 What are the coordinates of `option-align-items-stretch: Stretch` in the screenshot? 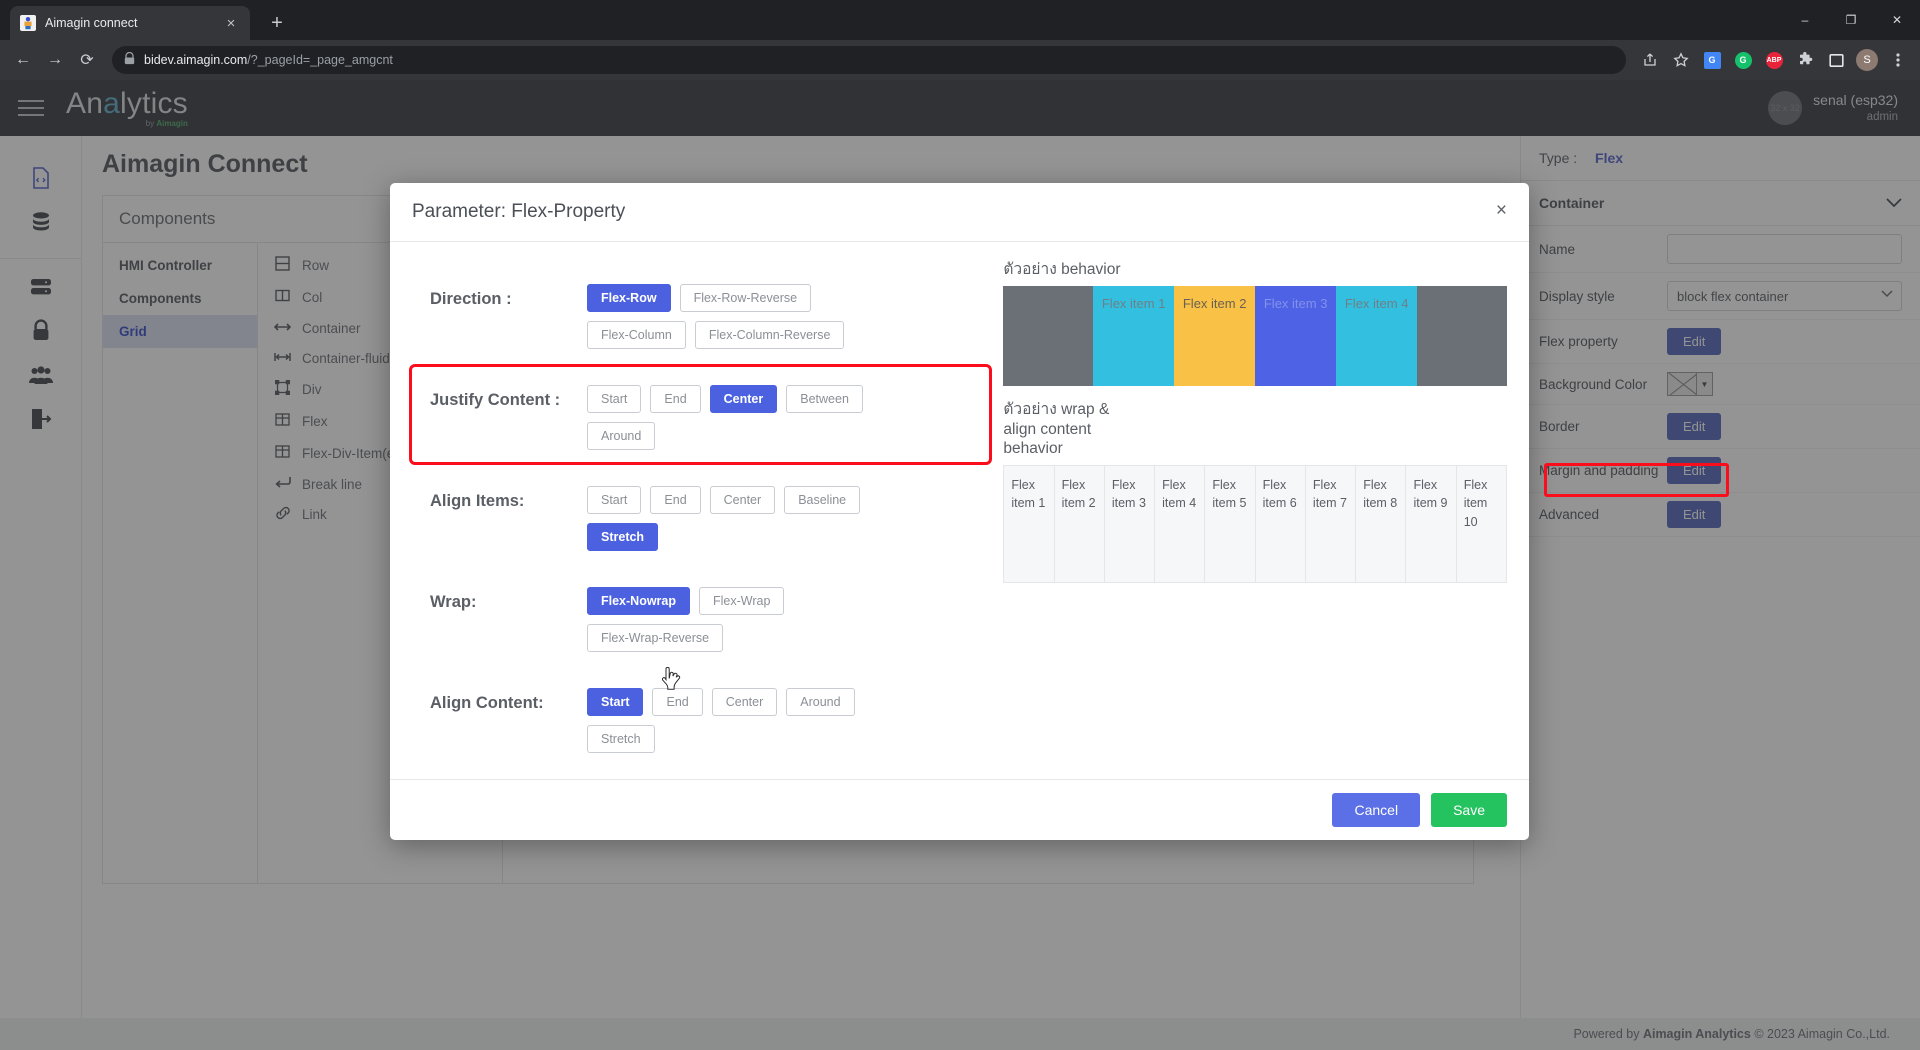 It's located at (623, 537).